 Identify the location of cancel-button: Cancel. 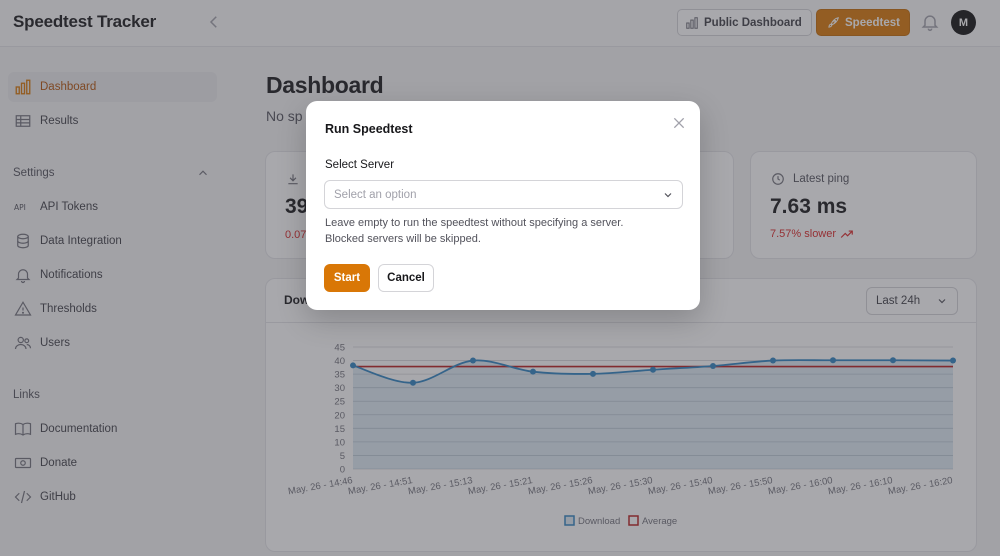
(406, 278).